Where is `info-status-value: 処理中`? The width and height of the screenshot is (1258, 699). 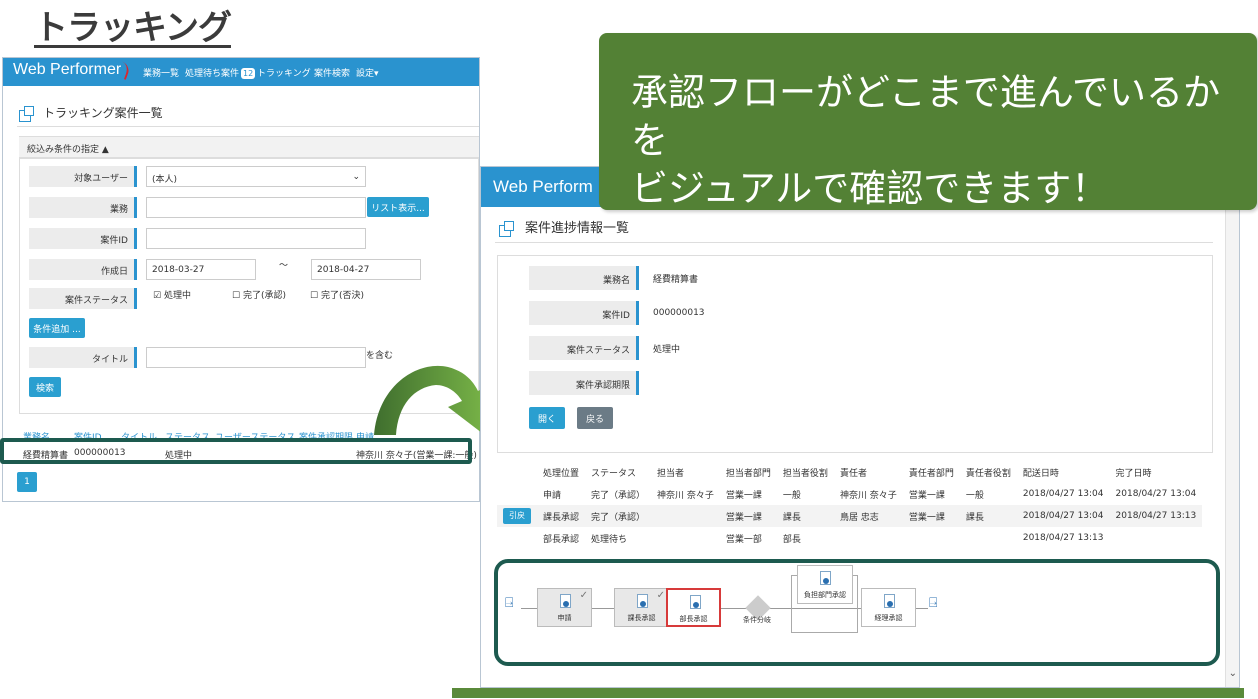
info-status-value: 処理中 is located at coordinates (667, 350).